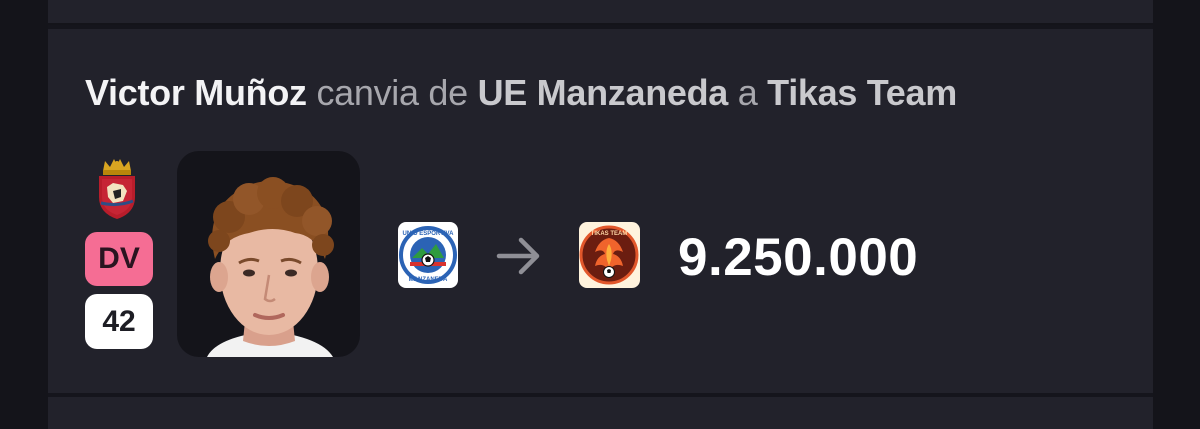 This screenshot has height=429, width=1200. Describe the element at coordinates (117, 189) in the screenshot. I see `osasuna-crest-icon` at that location.